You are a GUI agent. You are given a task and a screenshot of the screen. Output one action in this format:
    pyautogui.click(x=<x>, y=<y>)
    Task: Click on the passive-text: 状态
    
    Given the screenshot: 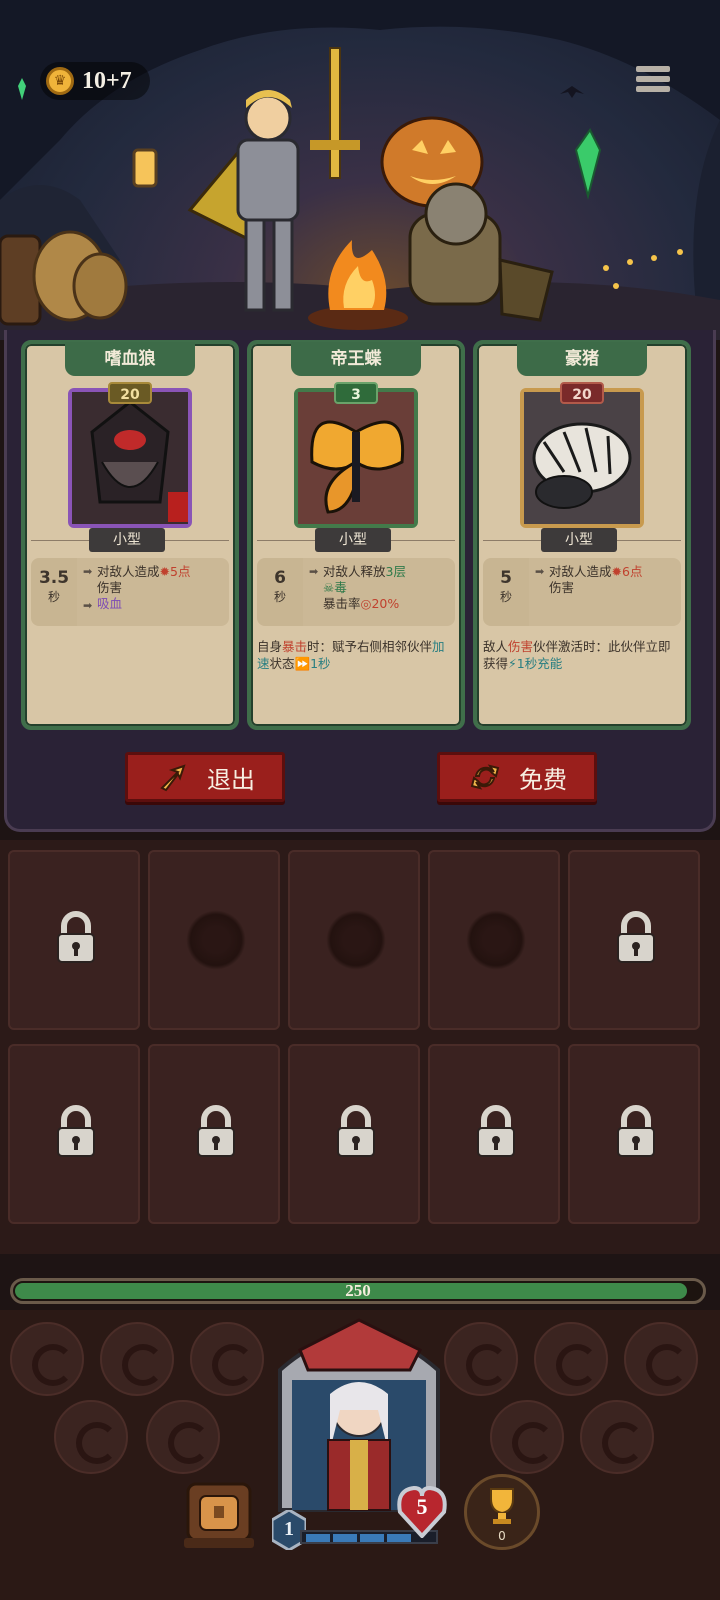 What is the action you would take?
    pyautogui.click(x=282, y=663)
    